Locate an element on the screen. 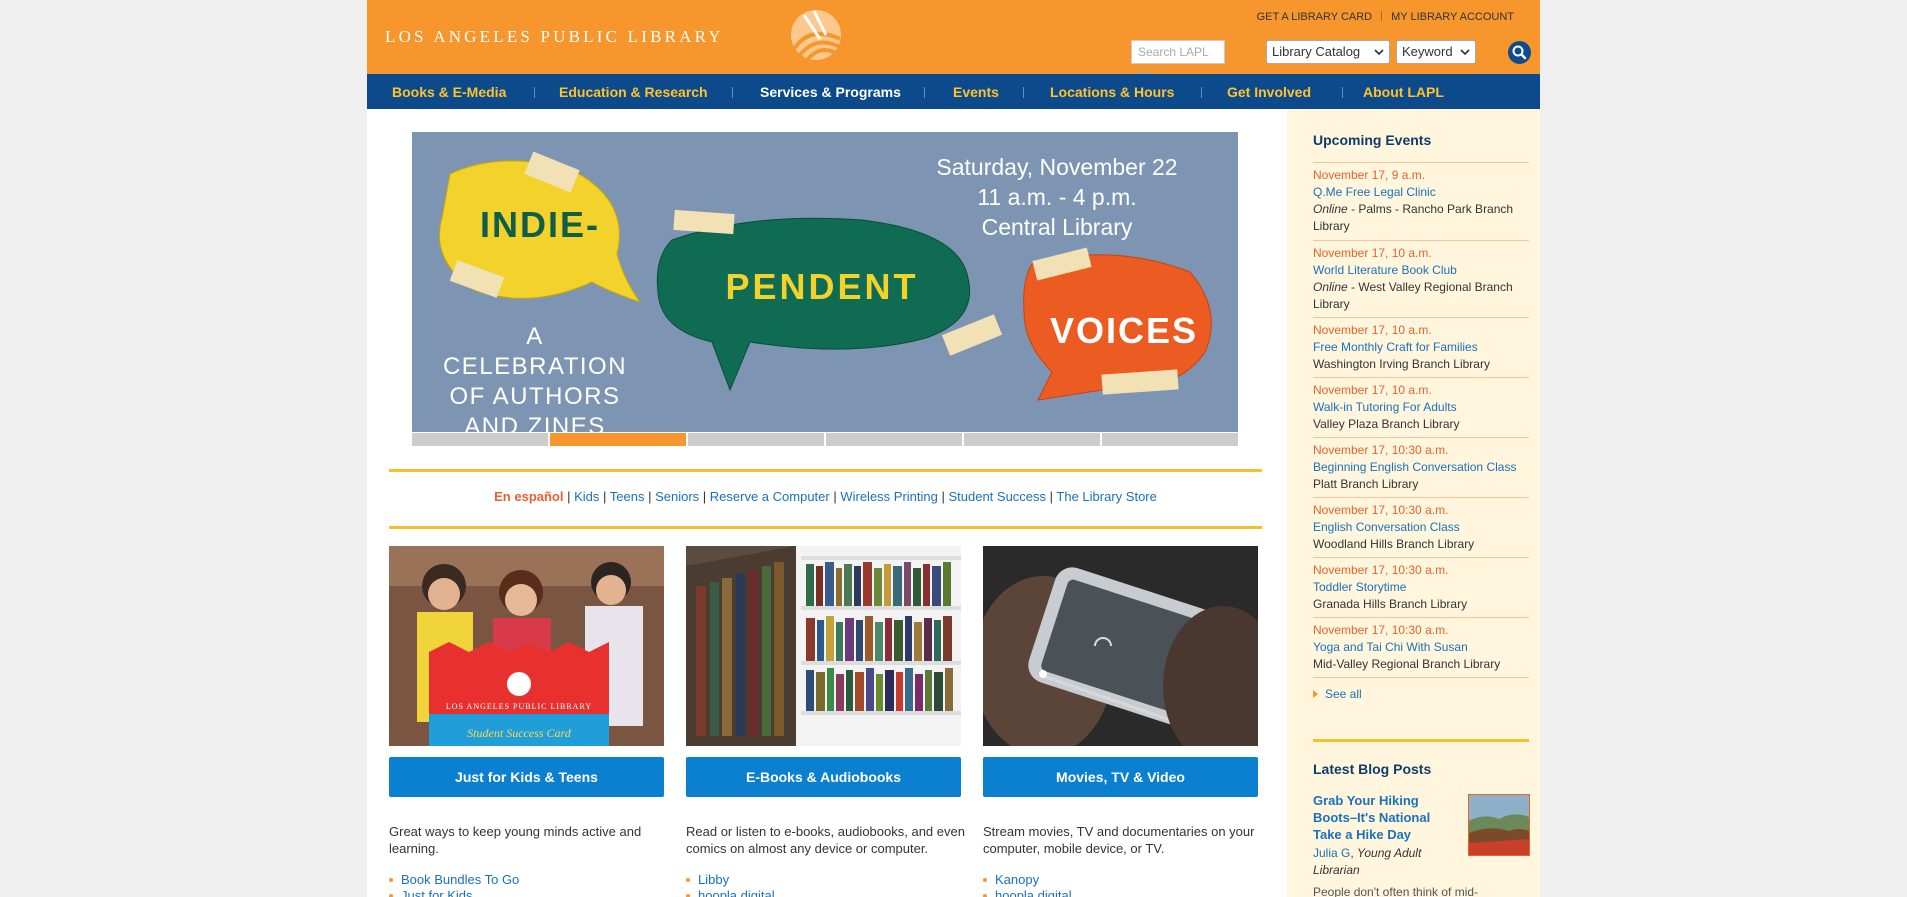  event-date: November 17, 10 a.m. is located at coordinates (1372, 330).